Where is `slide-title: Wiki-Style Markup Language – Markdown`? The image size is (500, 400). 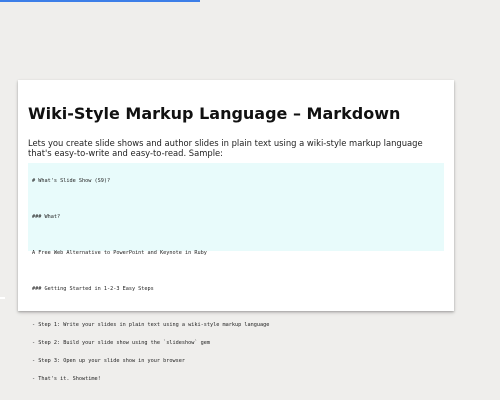
slide-title: Wiki-Style Markup Language – Markdown is located at coordinates (214, 113).